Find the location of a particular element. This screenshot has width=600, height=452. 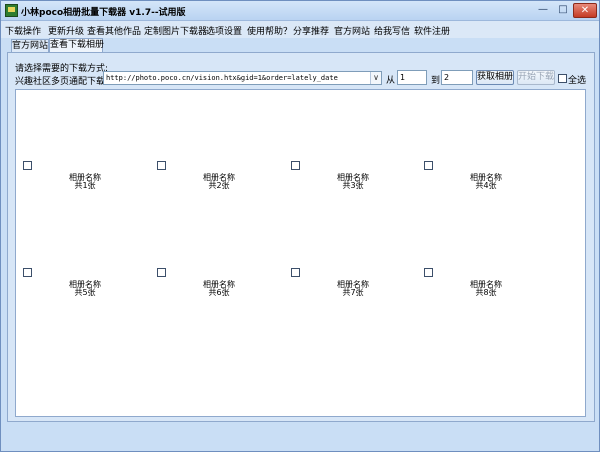

tab-official-site: 官方网站 is located at coordinates (30, 46).